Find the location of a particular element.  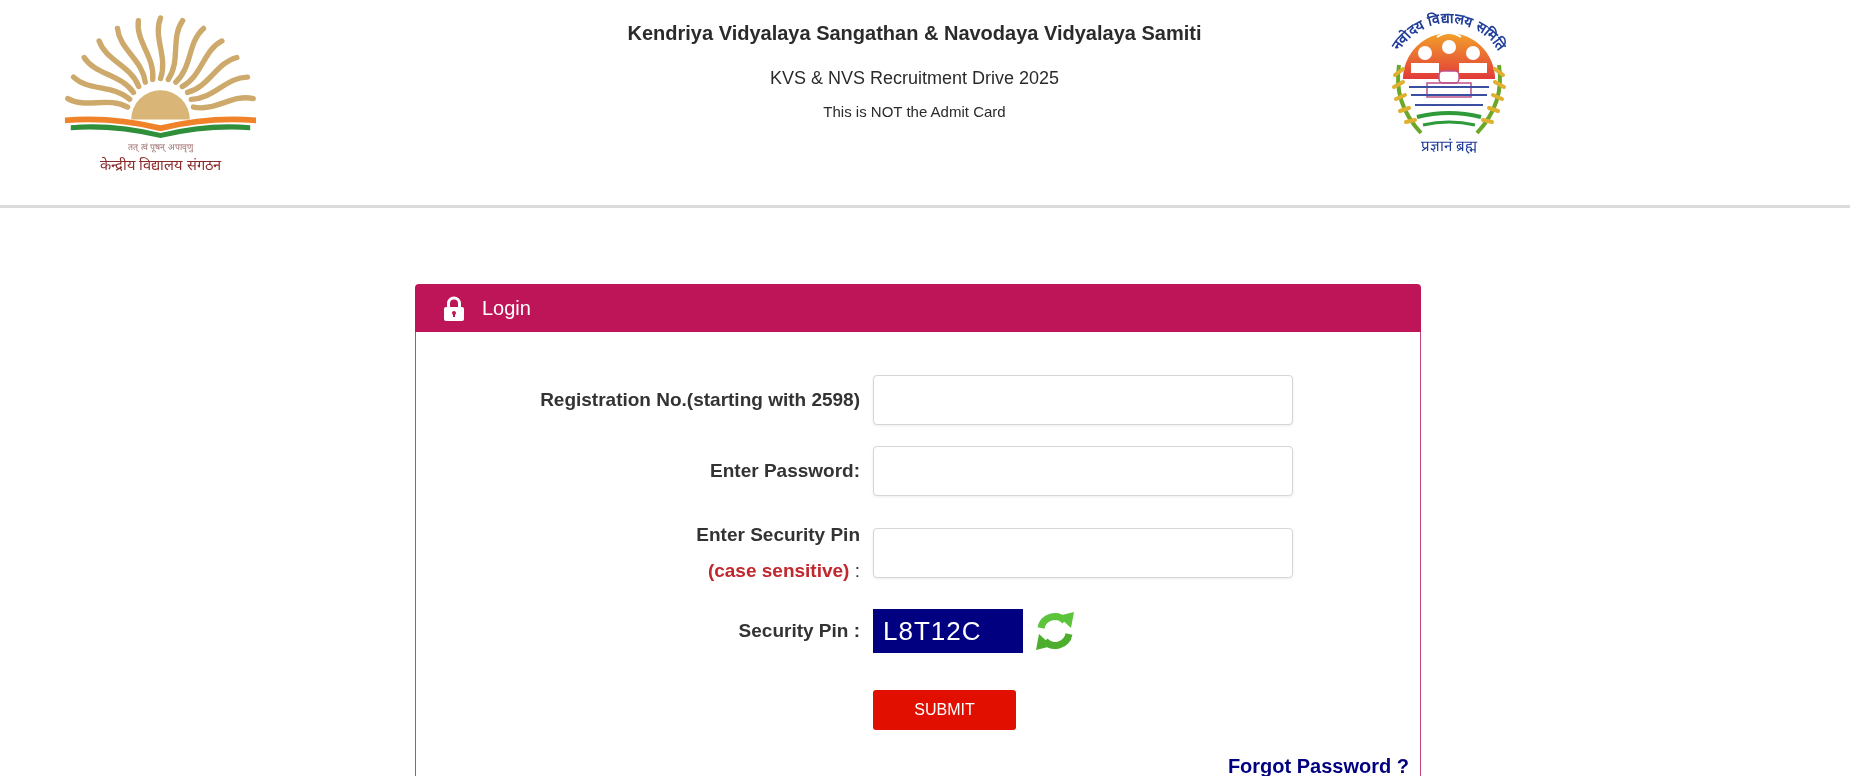

field-label: Registration No.(starting with 2598) is located at coordinates (700, 400).